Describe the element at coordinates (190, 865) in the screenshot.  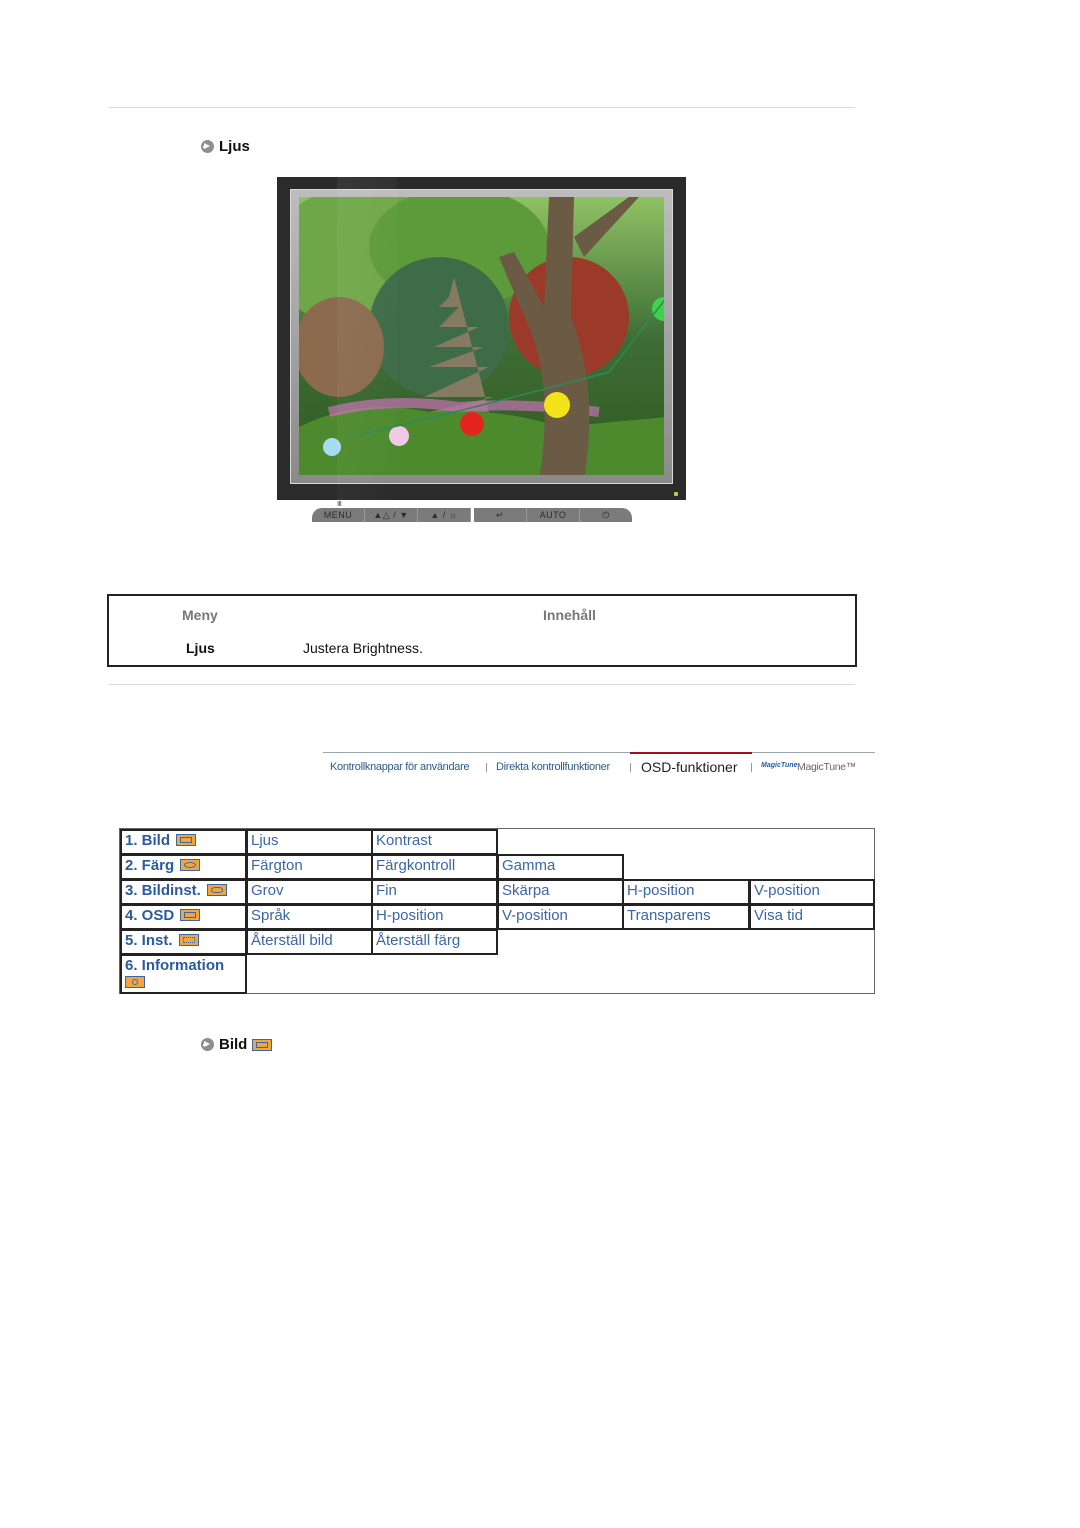
I see `color-icon` at that location.